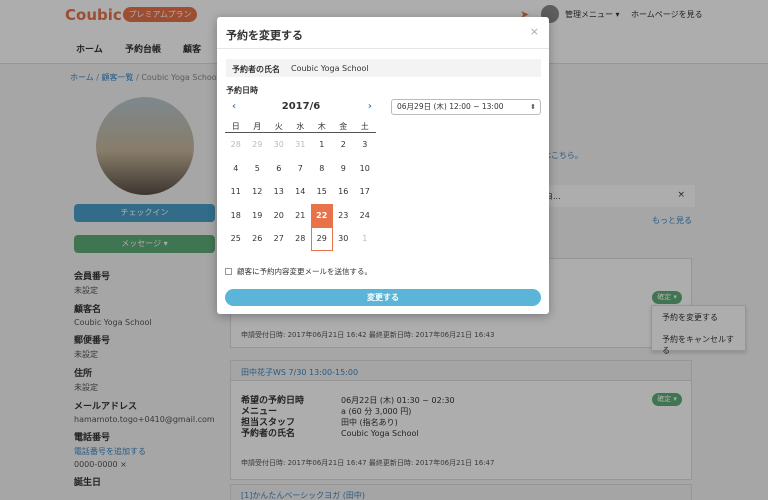 The height and width of the screenshot is (500, 768). What do you see at coordinates (344, 216) in the screenshot?
I see `calendar-day: 23` at bounding box center [344, 216].